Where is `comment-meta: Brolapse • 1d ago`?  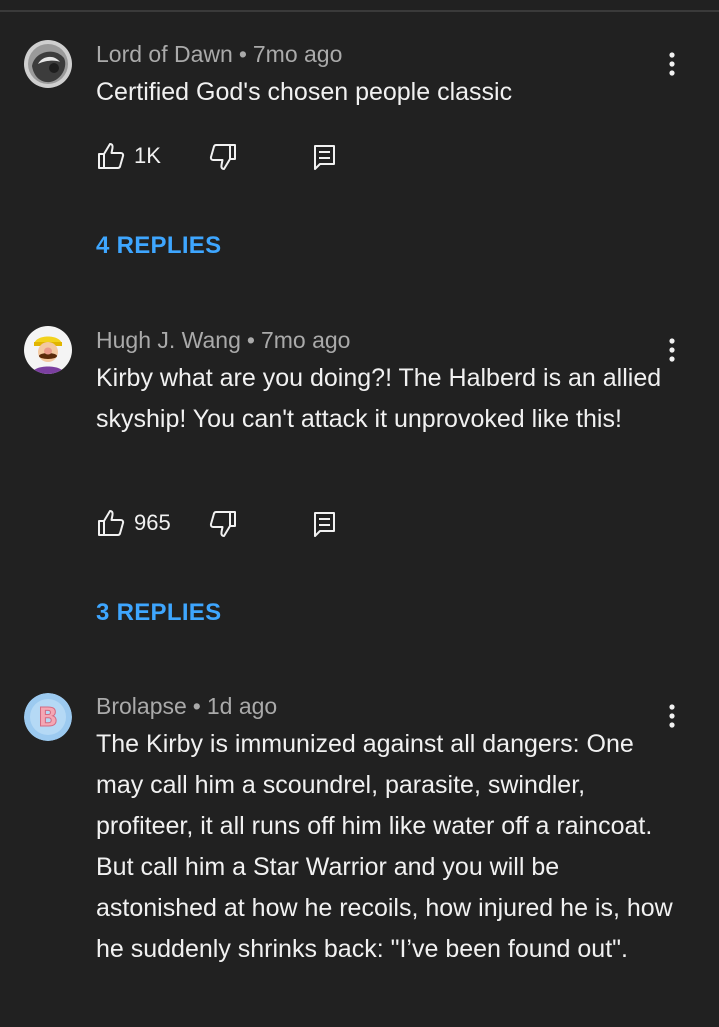 comment-meta: Brolapse • 1d ago is located at coordinates (186, 706).